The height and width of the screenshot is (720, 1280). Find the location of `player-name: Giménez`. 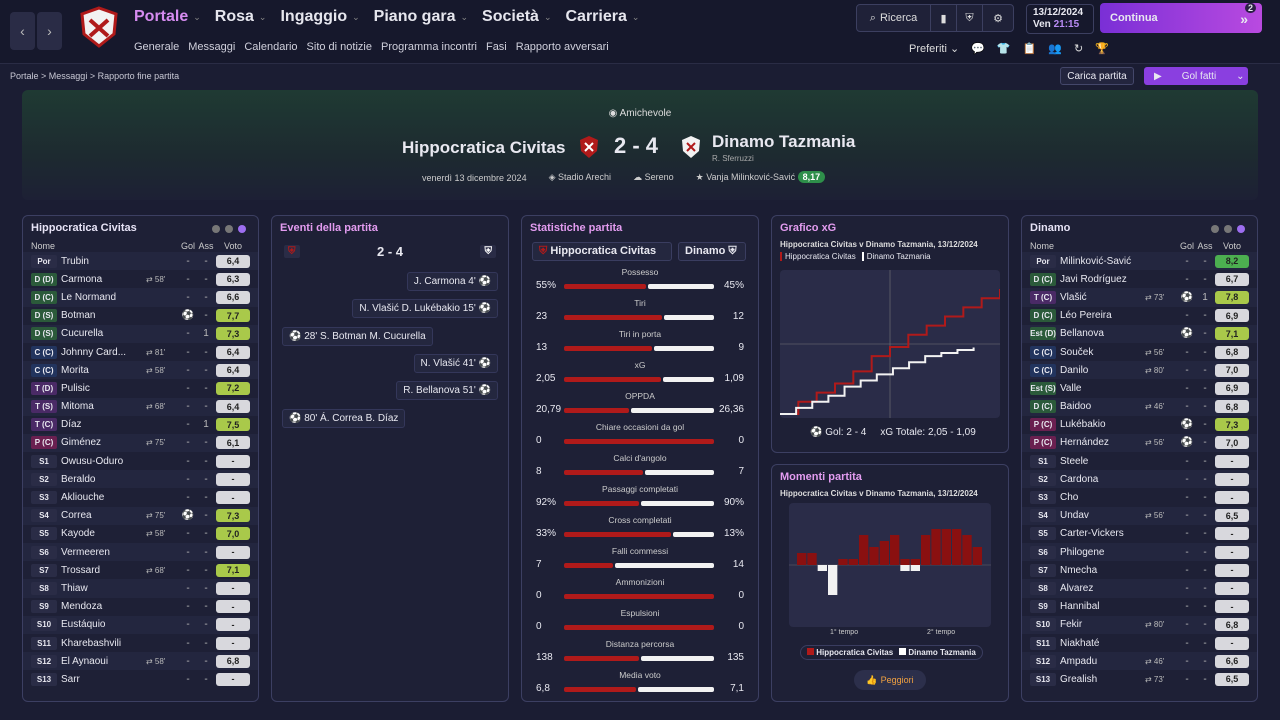

player-name: Giménez is located at coordinates (103, 442).